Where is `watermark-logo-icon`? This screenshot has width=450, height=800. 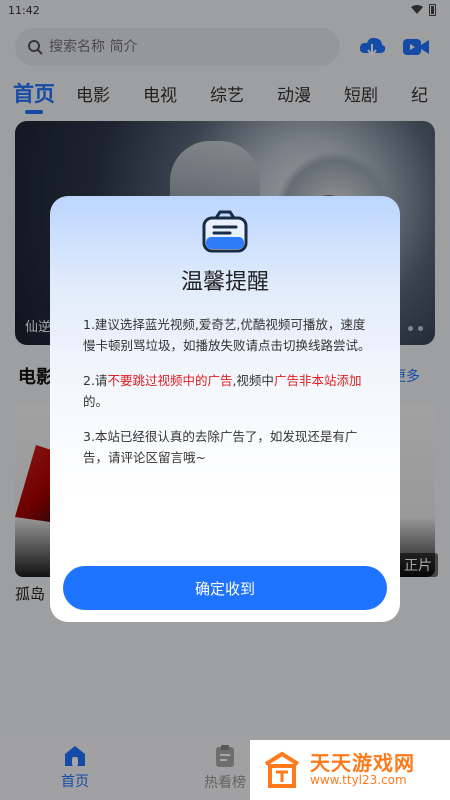 watermark-logo-icon is located at coordinates (282, 769).